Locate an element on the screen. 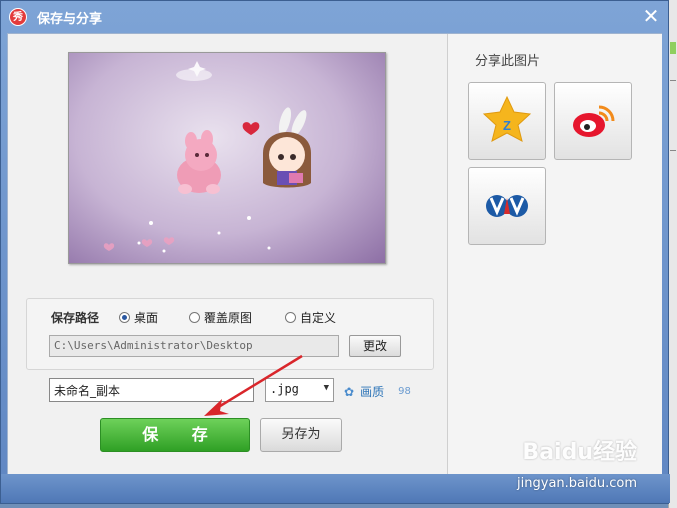 The height and width of the screenshot is (508, 677). radio-overwrite-original: 覆盖原图 is located at coordinates (220, 317).